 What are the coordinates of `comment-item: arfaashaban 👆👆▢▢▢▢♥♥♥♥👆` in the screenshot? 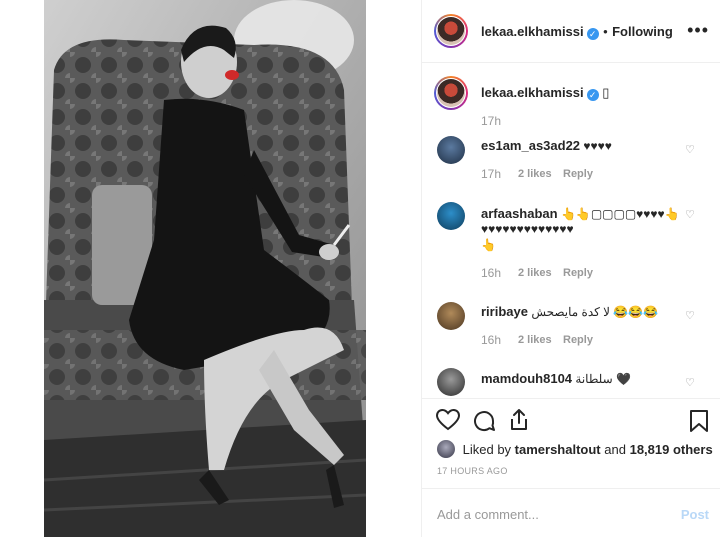 It's located at (580, 213).